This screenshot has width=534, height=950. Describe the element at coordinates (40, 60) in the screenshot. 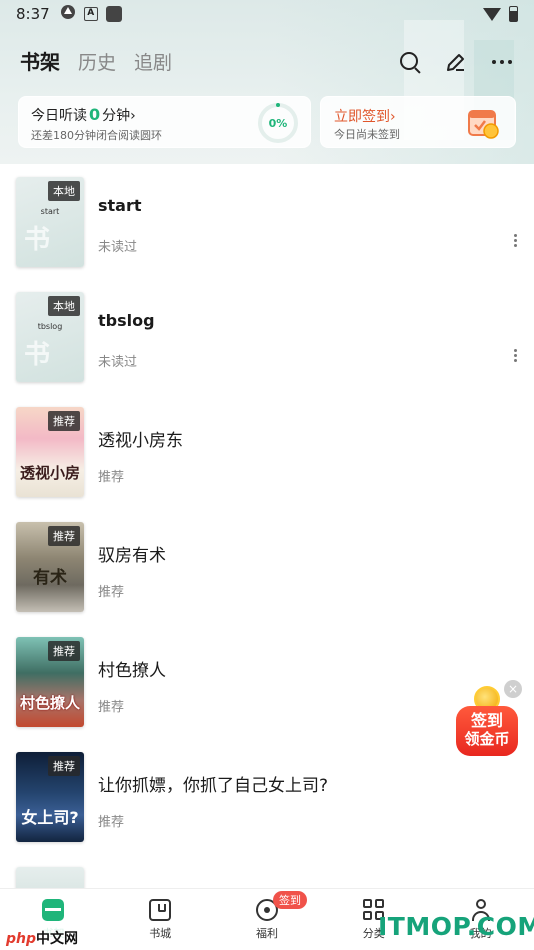

I see `tab-bookshelf: 书架` at that location.